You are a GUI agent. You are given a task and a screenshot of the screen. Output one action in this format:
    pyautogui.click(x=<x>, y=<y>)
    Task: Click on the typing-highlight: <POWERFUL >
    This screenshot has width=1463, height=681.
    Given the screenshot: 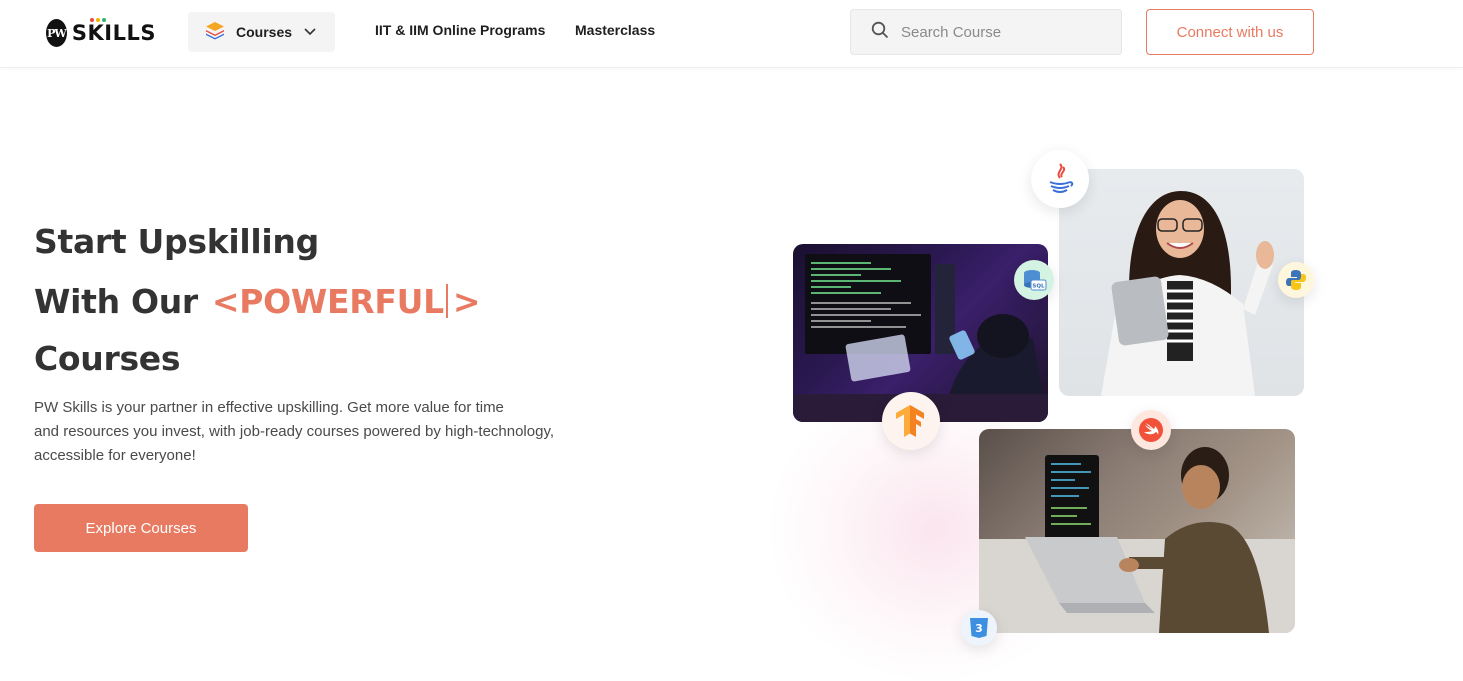 What is the action you would take?
    pyautogui.click(x=346, y=301)
    